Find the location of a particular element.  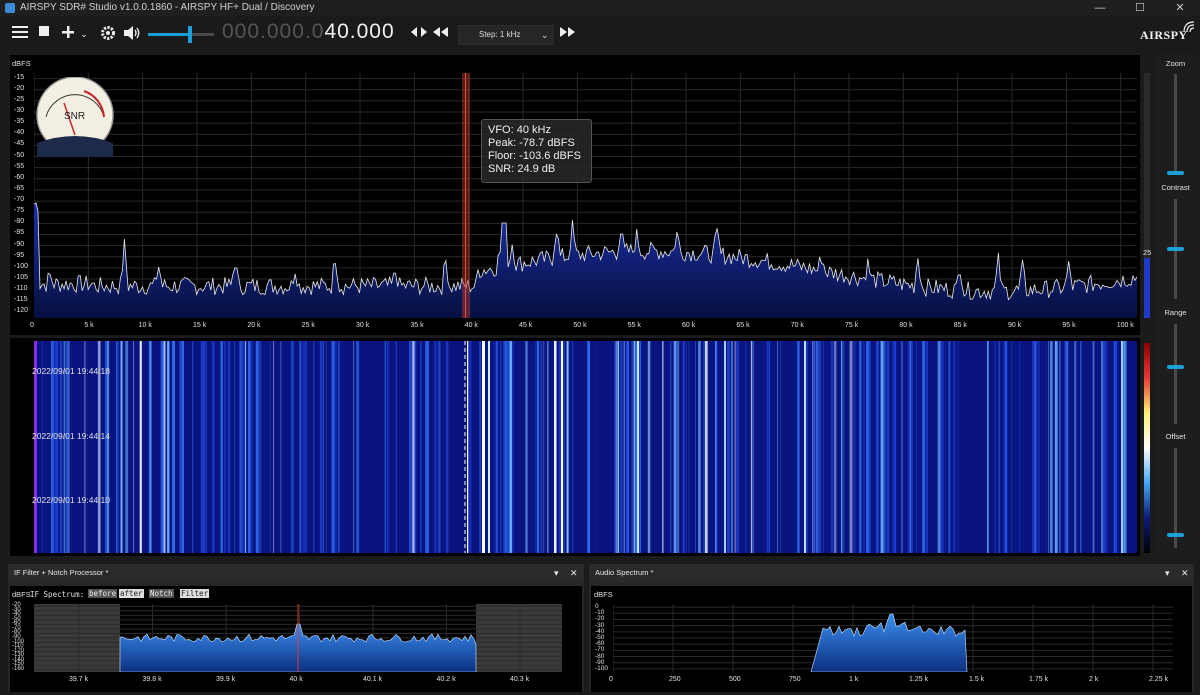

range-slider is located at coordinates (1175, 374).